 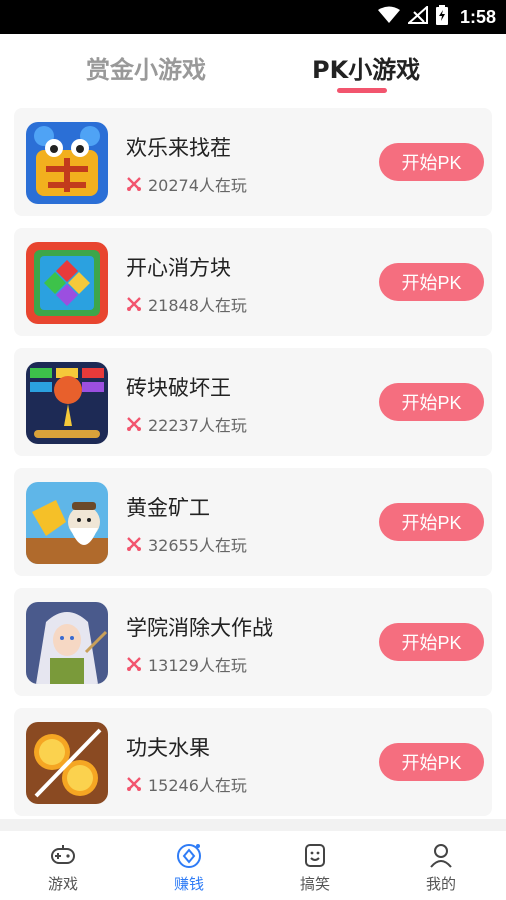 I want to click on nav-label: 搞笑, so click(x=314, y=884).